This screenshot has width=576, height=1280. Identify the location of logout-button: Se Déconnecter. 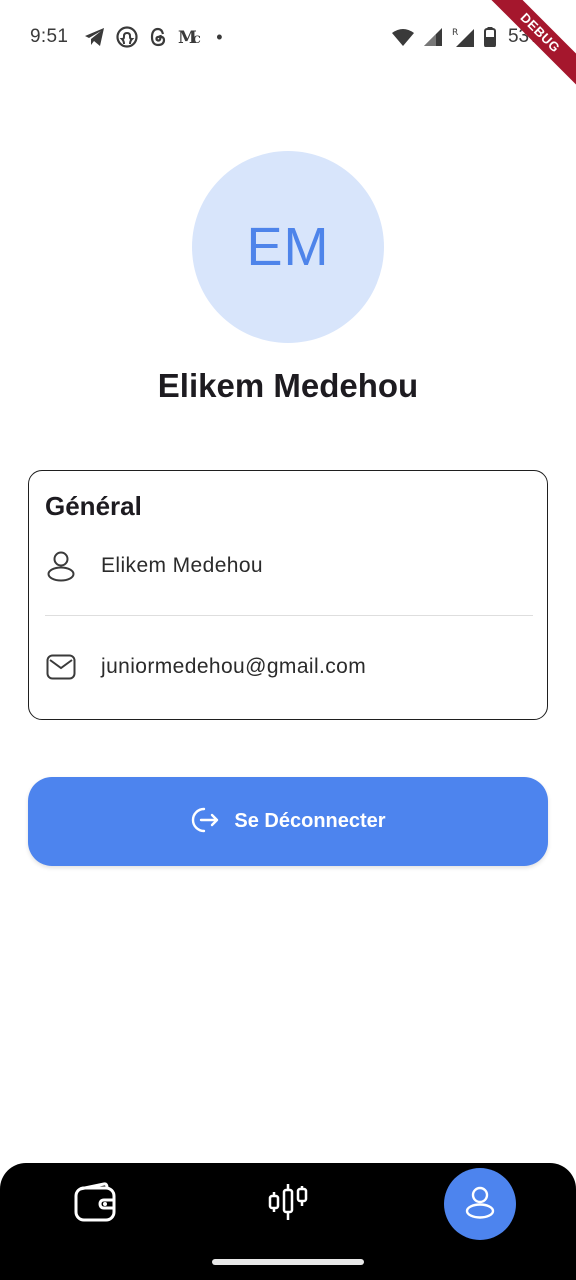
(288, 821).